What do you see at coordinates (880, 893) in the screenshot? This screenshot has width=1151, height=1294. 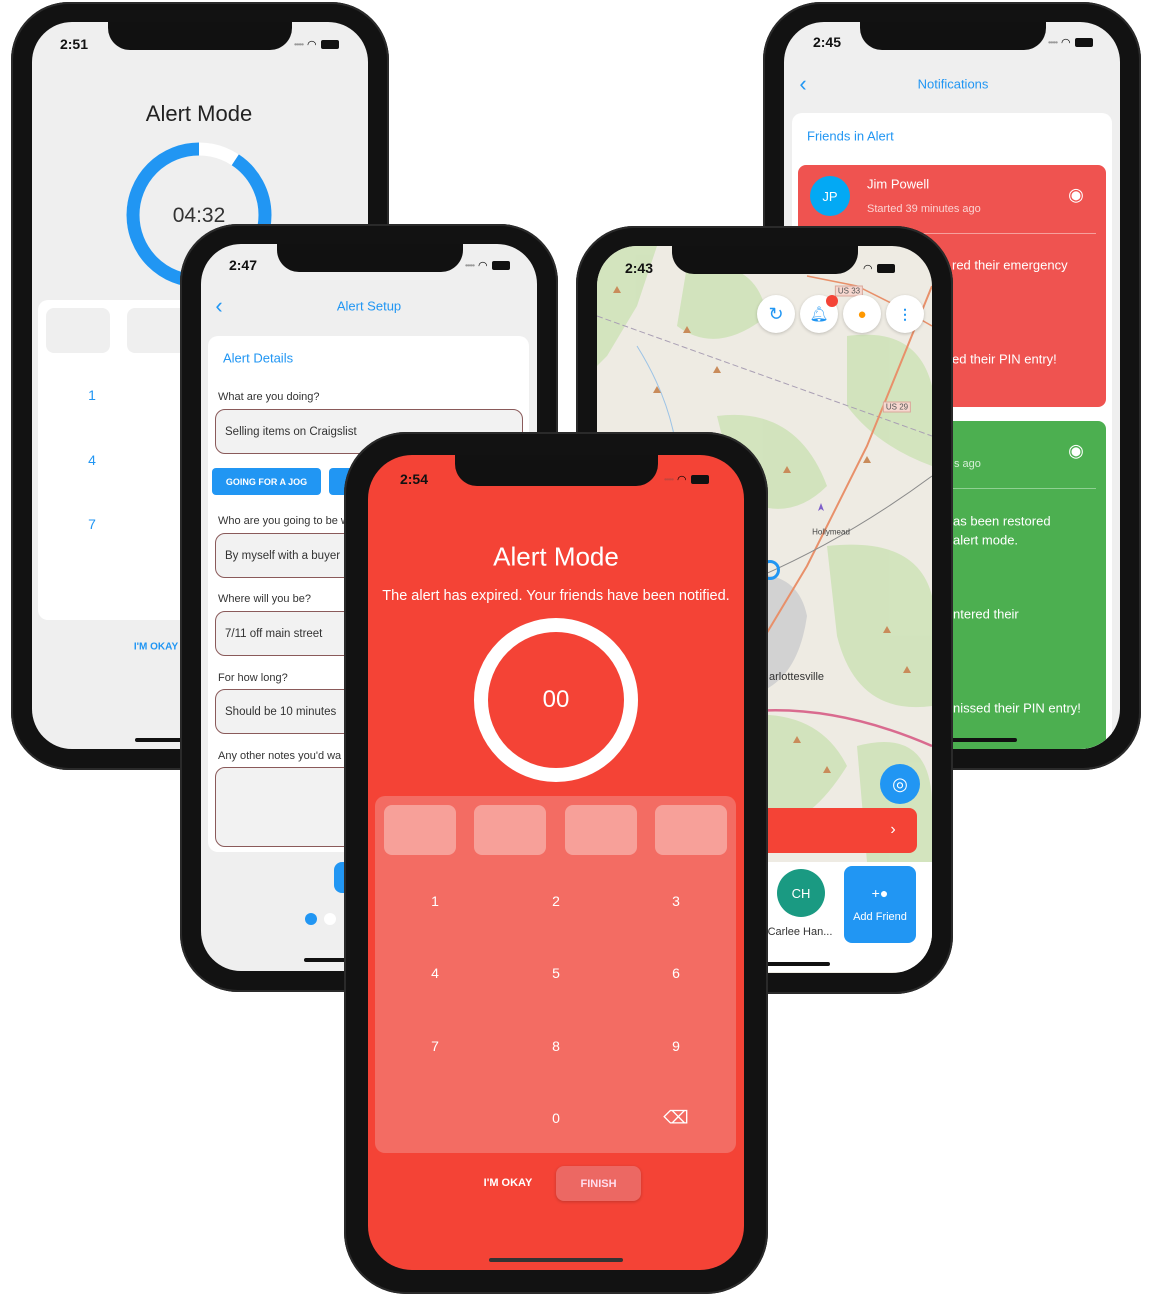 I see `add-person-icon: +●` at bounding box center [880, 893].